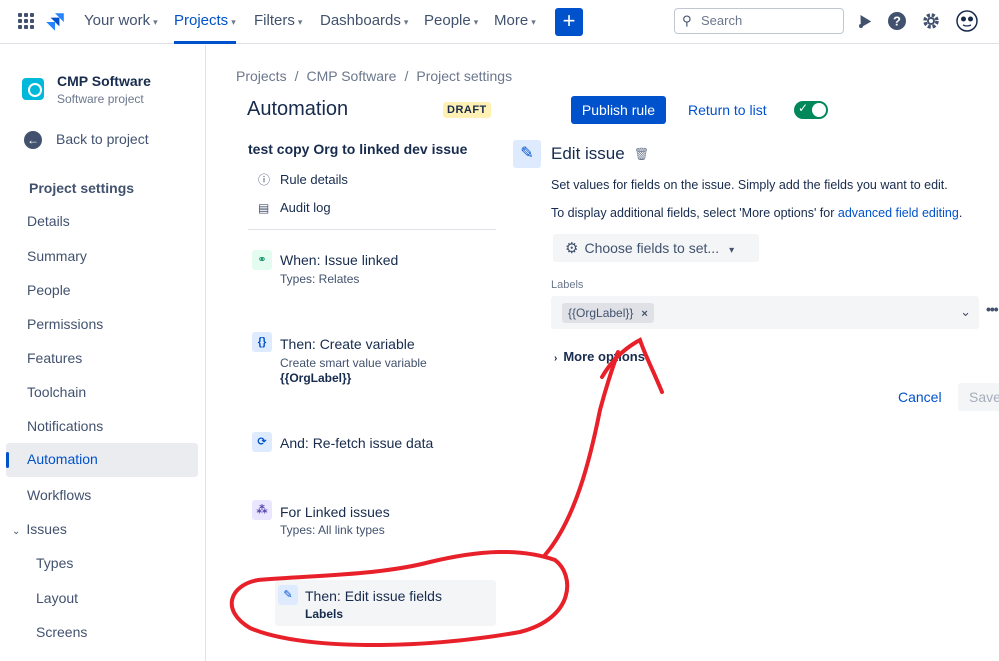 This screenshot has width=999, height=661. Describe the element at coordinates (264, 208) in the screenshot. I see `document-icon: ▤` at that location.